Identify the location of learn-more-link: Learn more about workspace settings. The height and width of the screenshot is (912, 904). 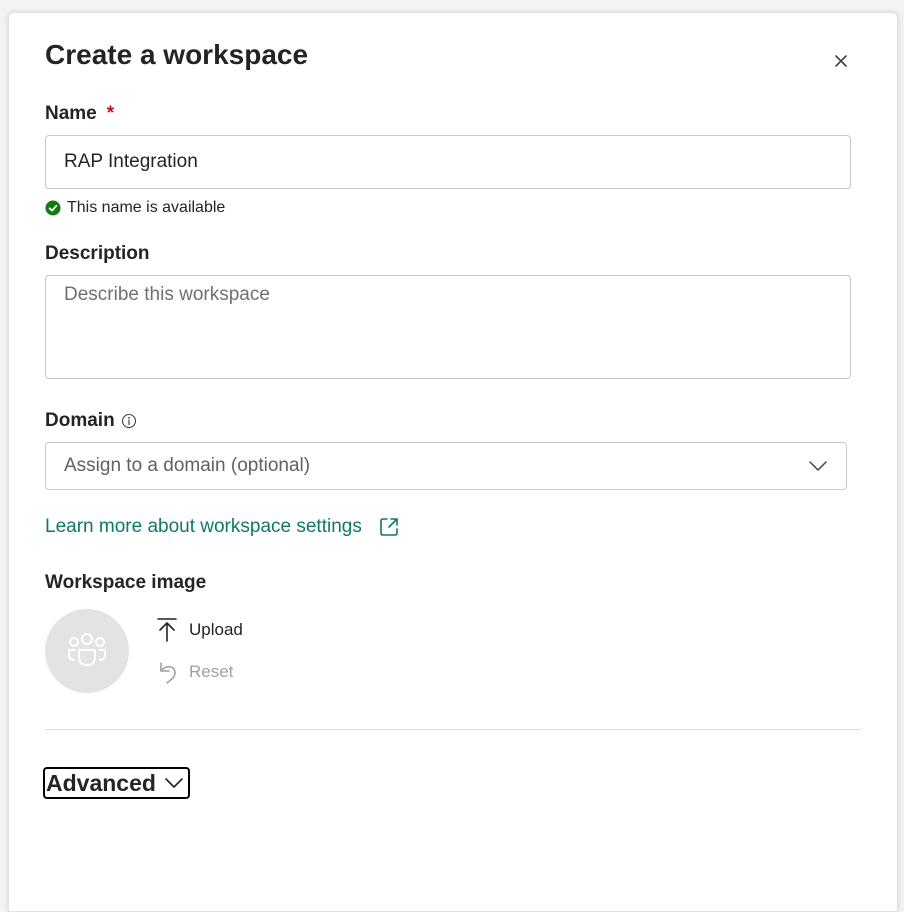
(222, 527).